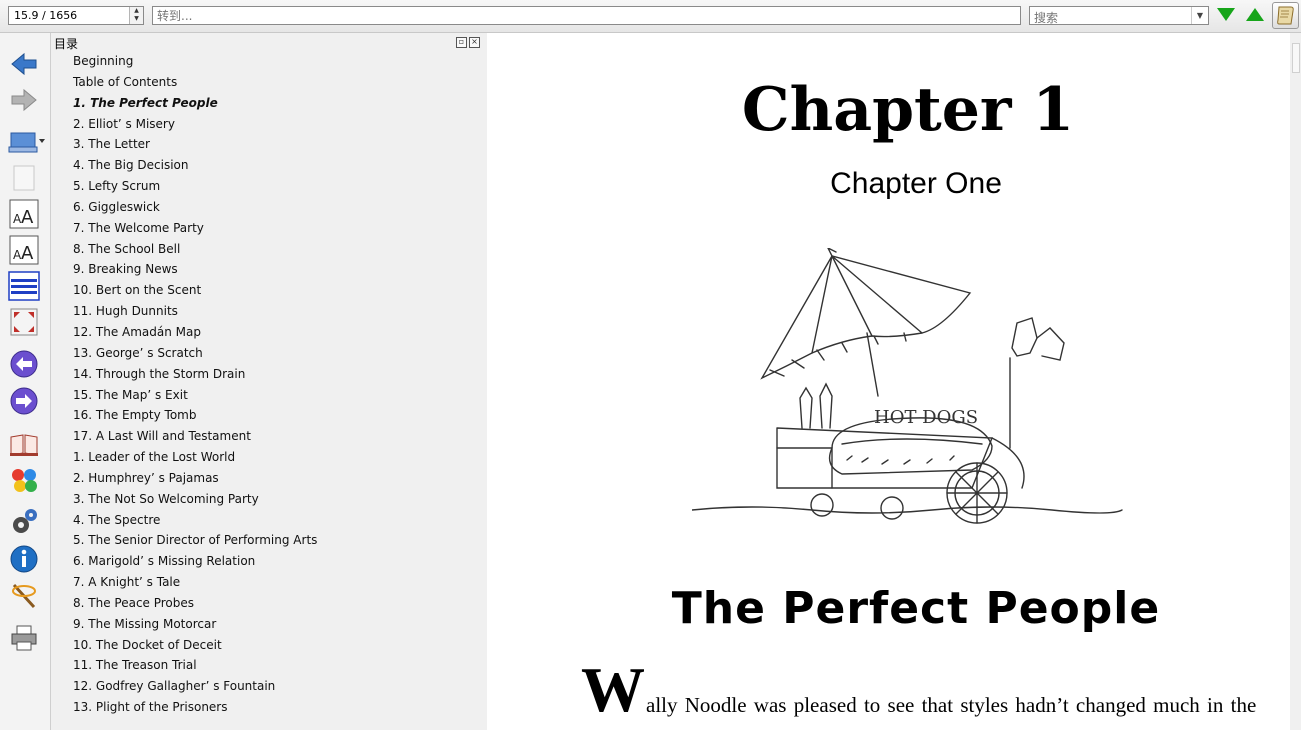 This screenshot has height=730, width=1301. What do you see at coordinates (268, 376) in the screenshot?
I see `toc-item: 14. Through the Storm Drain` at bounding box center [268, 376].